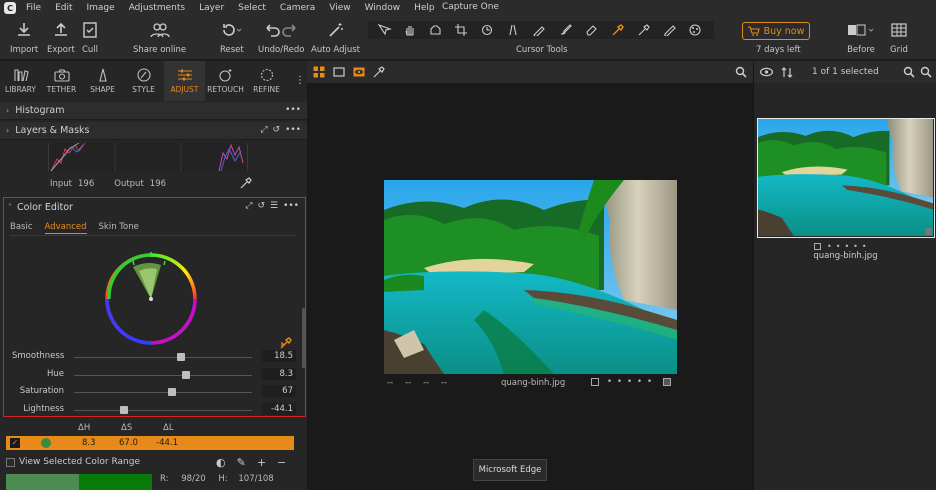  Describe the element at coordinates (645, 30) in the screenshot. I see `white-balance-picker-icon` at that location.